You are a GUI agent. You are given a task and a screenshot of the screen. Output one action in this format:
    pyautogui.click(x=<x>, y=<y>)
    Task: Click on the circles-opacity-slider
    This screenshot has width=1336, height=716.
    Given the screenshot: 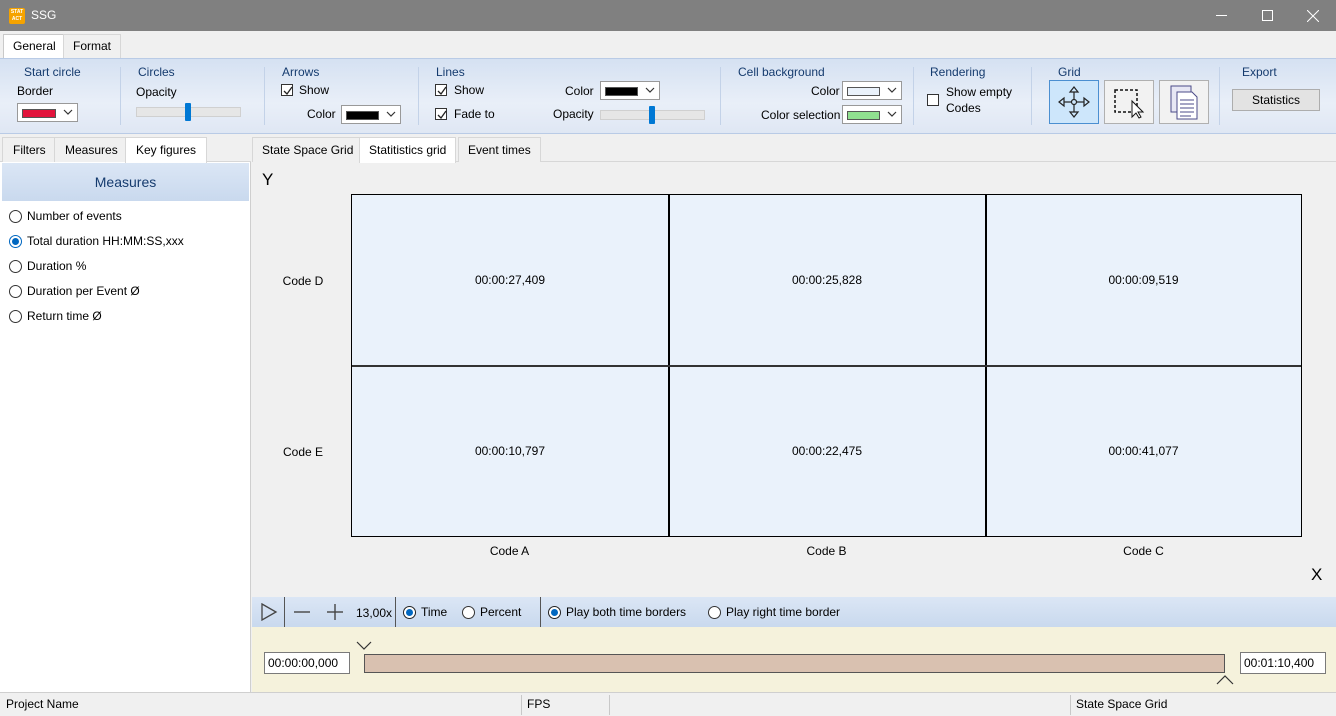 What is the action you would take?
    pyautogui.click(x=188, y=112)
    